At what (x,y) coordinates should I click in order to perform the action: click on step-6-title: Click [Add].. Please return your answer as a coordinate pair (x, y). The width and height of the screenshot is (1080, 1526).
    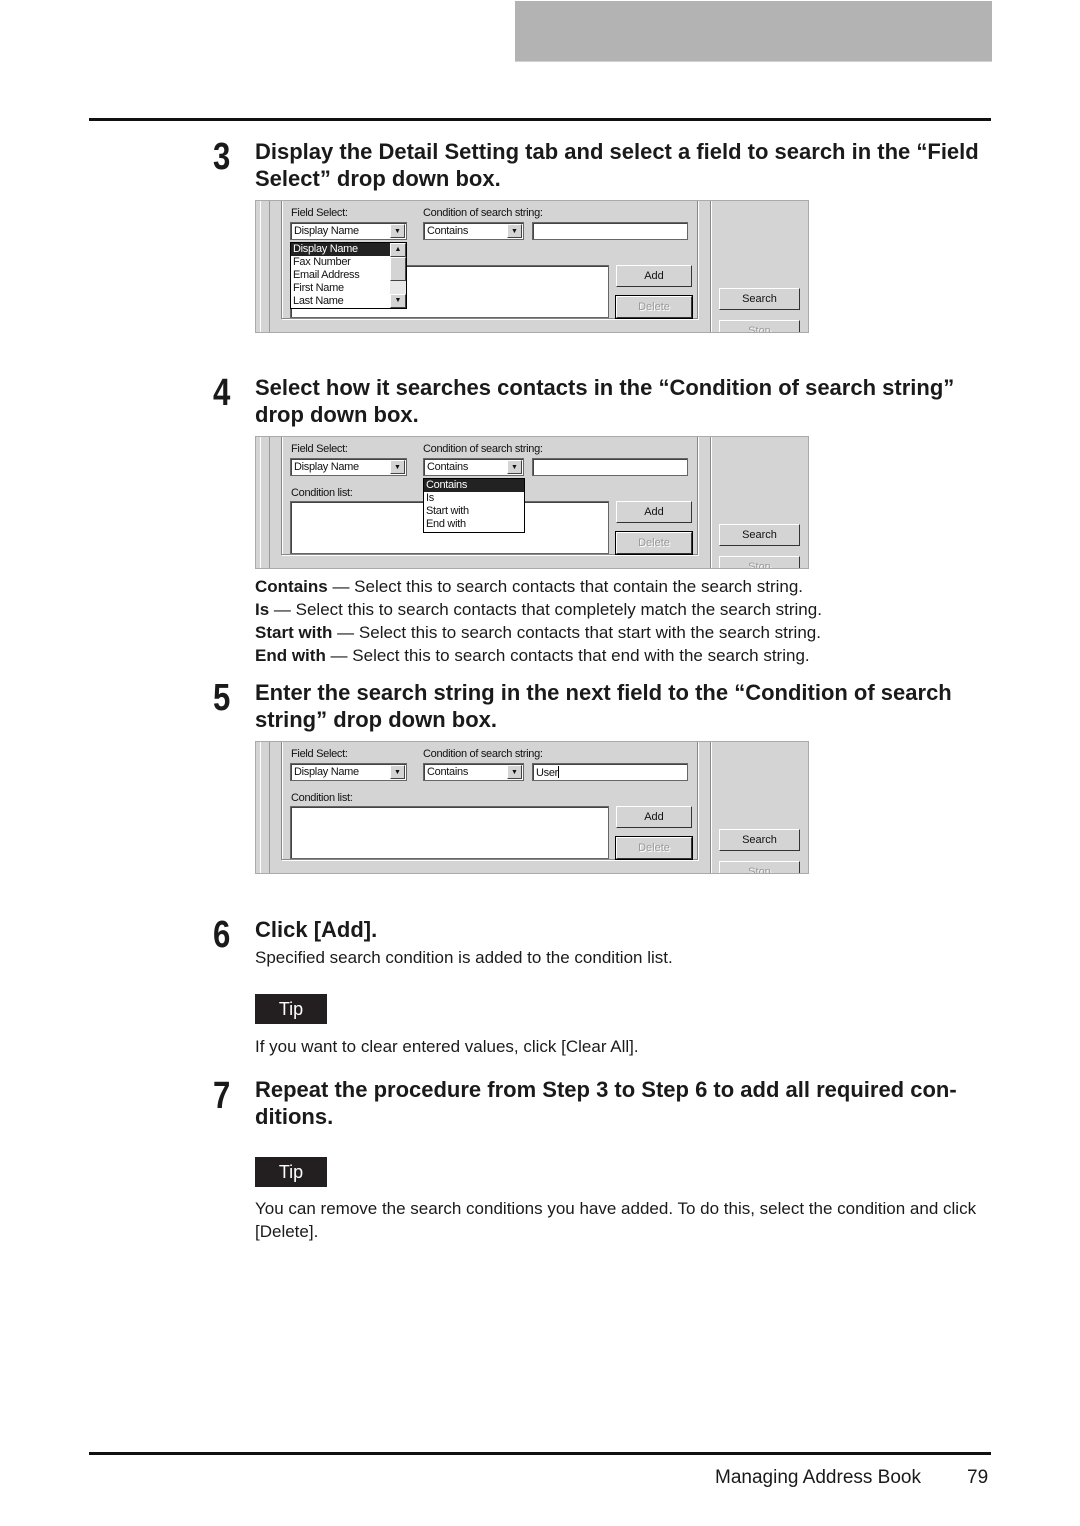
    Looking at the image, I should click on (316, 929).